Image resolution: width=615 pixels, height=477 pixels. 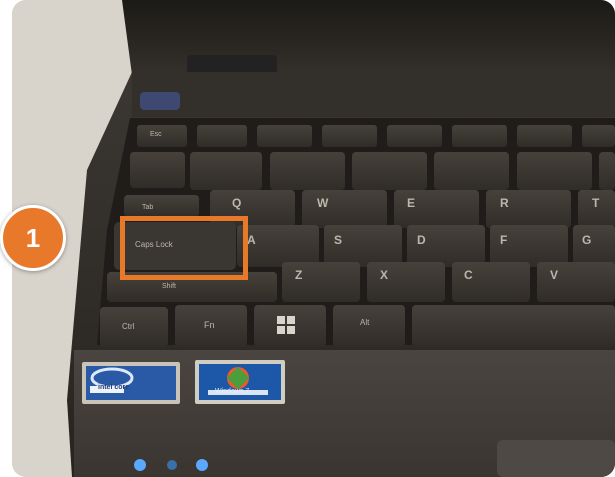 I want to click on key-label-w: W, so click(x=323, y=203).